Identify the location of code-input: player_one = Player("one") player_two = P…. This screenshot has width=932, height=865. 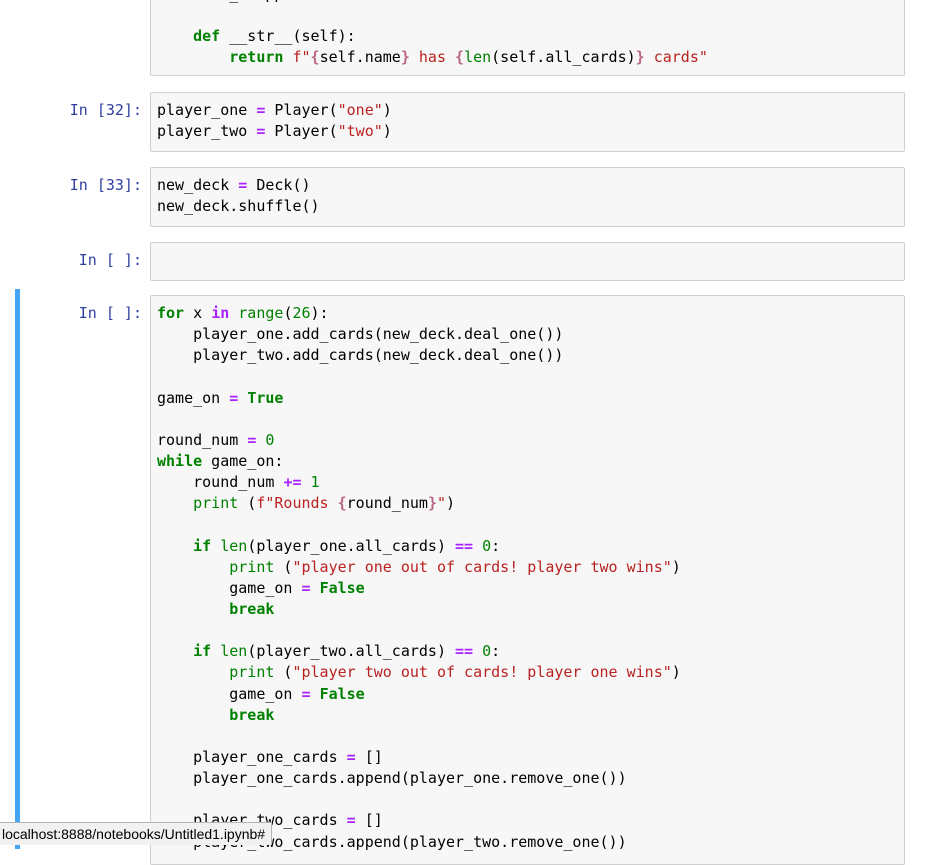
(527, 122).